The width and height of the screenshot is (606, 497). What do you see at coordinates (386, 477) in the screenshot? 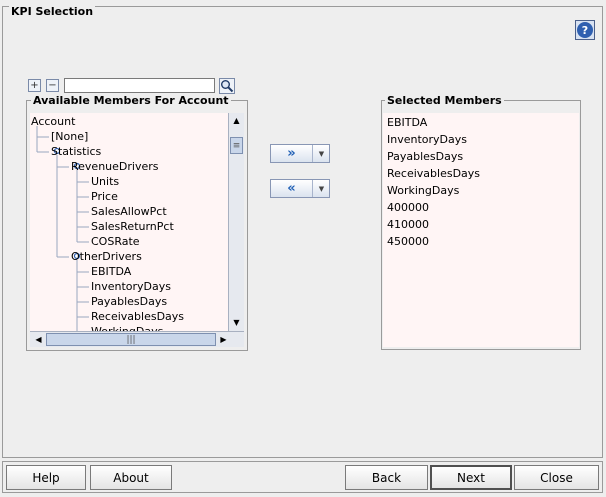
I see `back-button: Back` at bounding box center [386, 477].